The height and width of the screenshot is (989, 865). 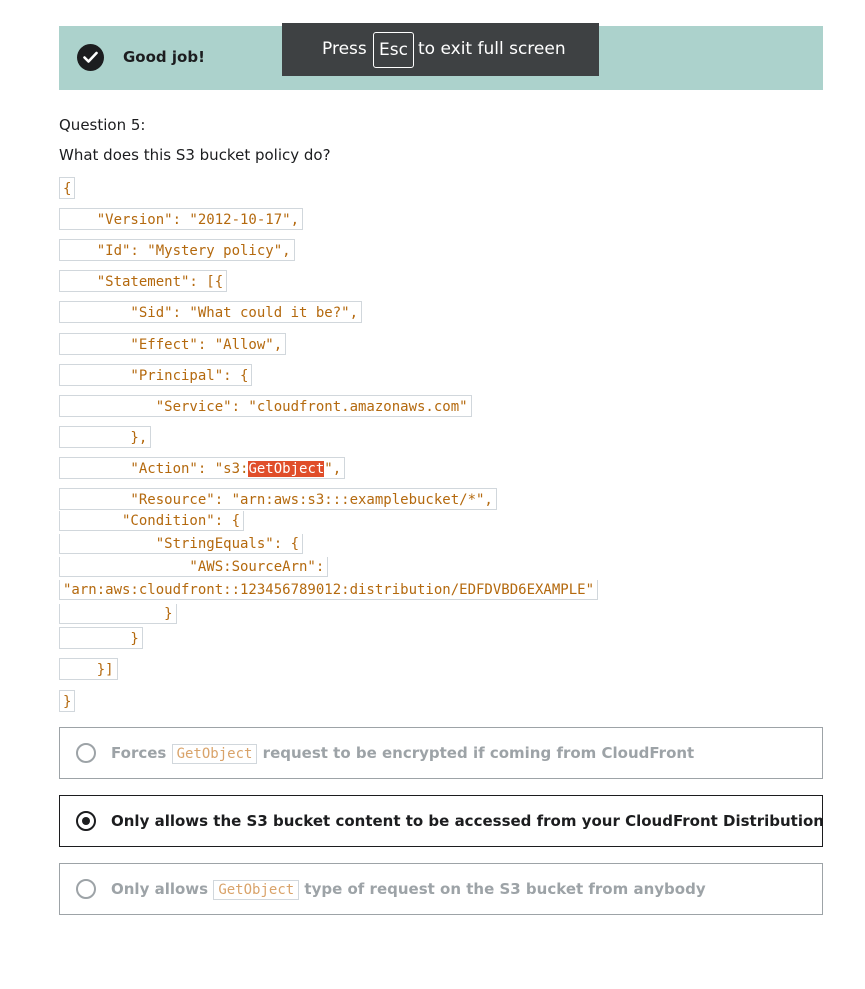 I want to click on success-message: Good job!, so click(x=164, y=57).